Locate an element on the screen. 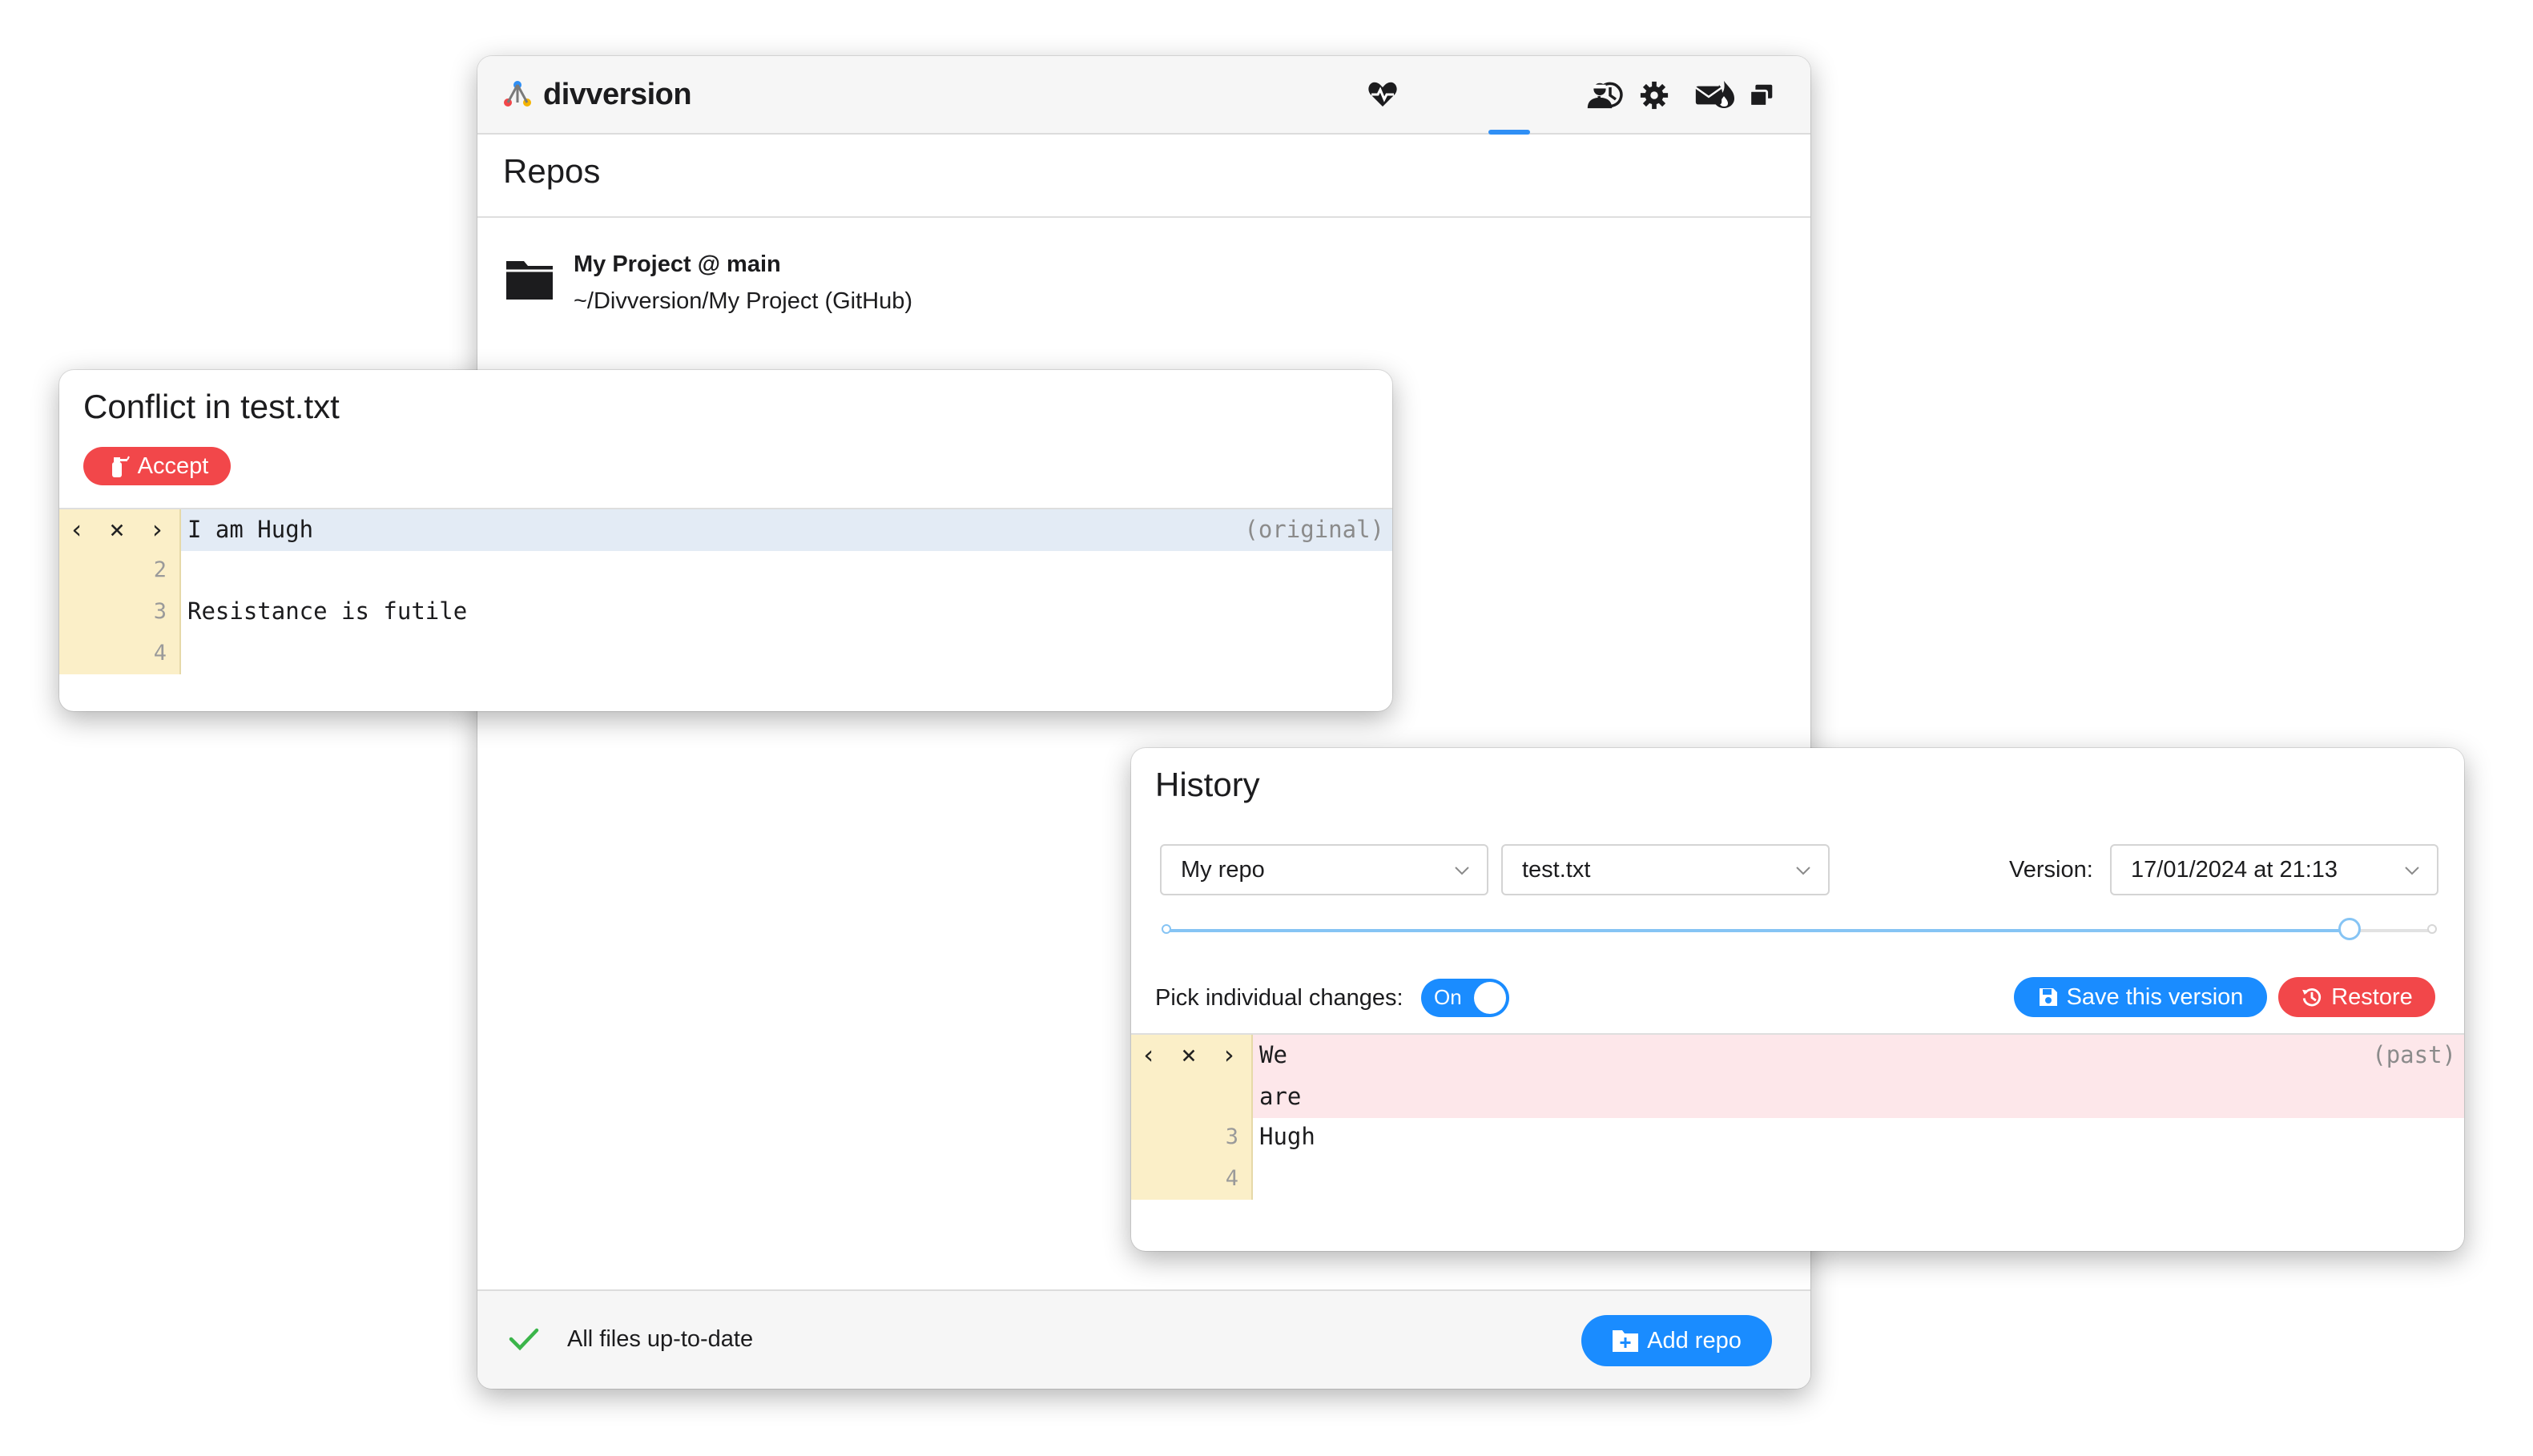  pick-changes-label: Pick individual changes: is located at coordinates (1279, 998).